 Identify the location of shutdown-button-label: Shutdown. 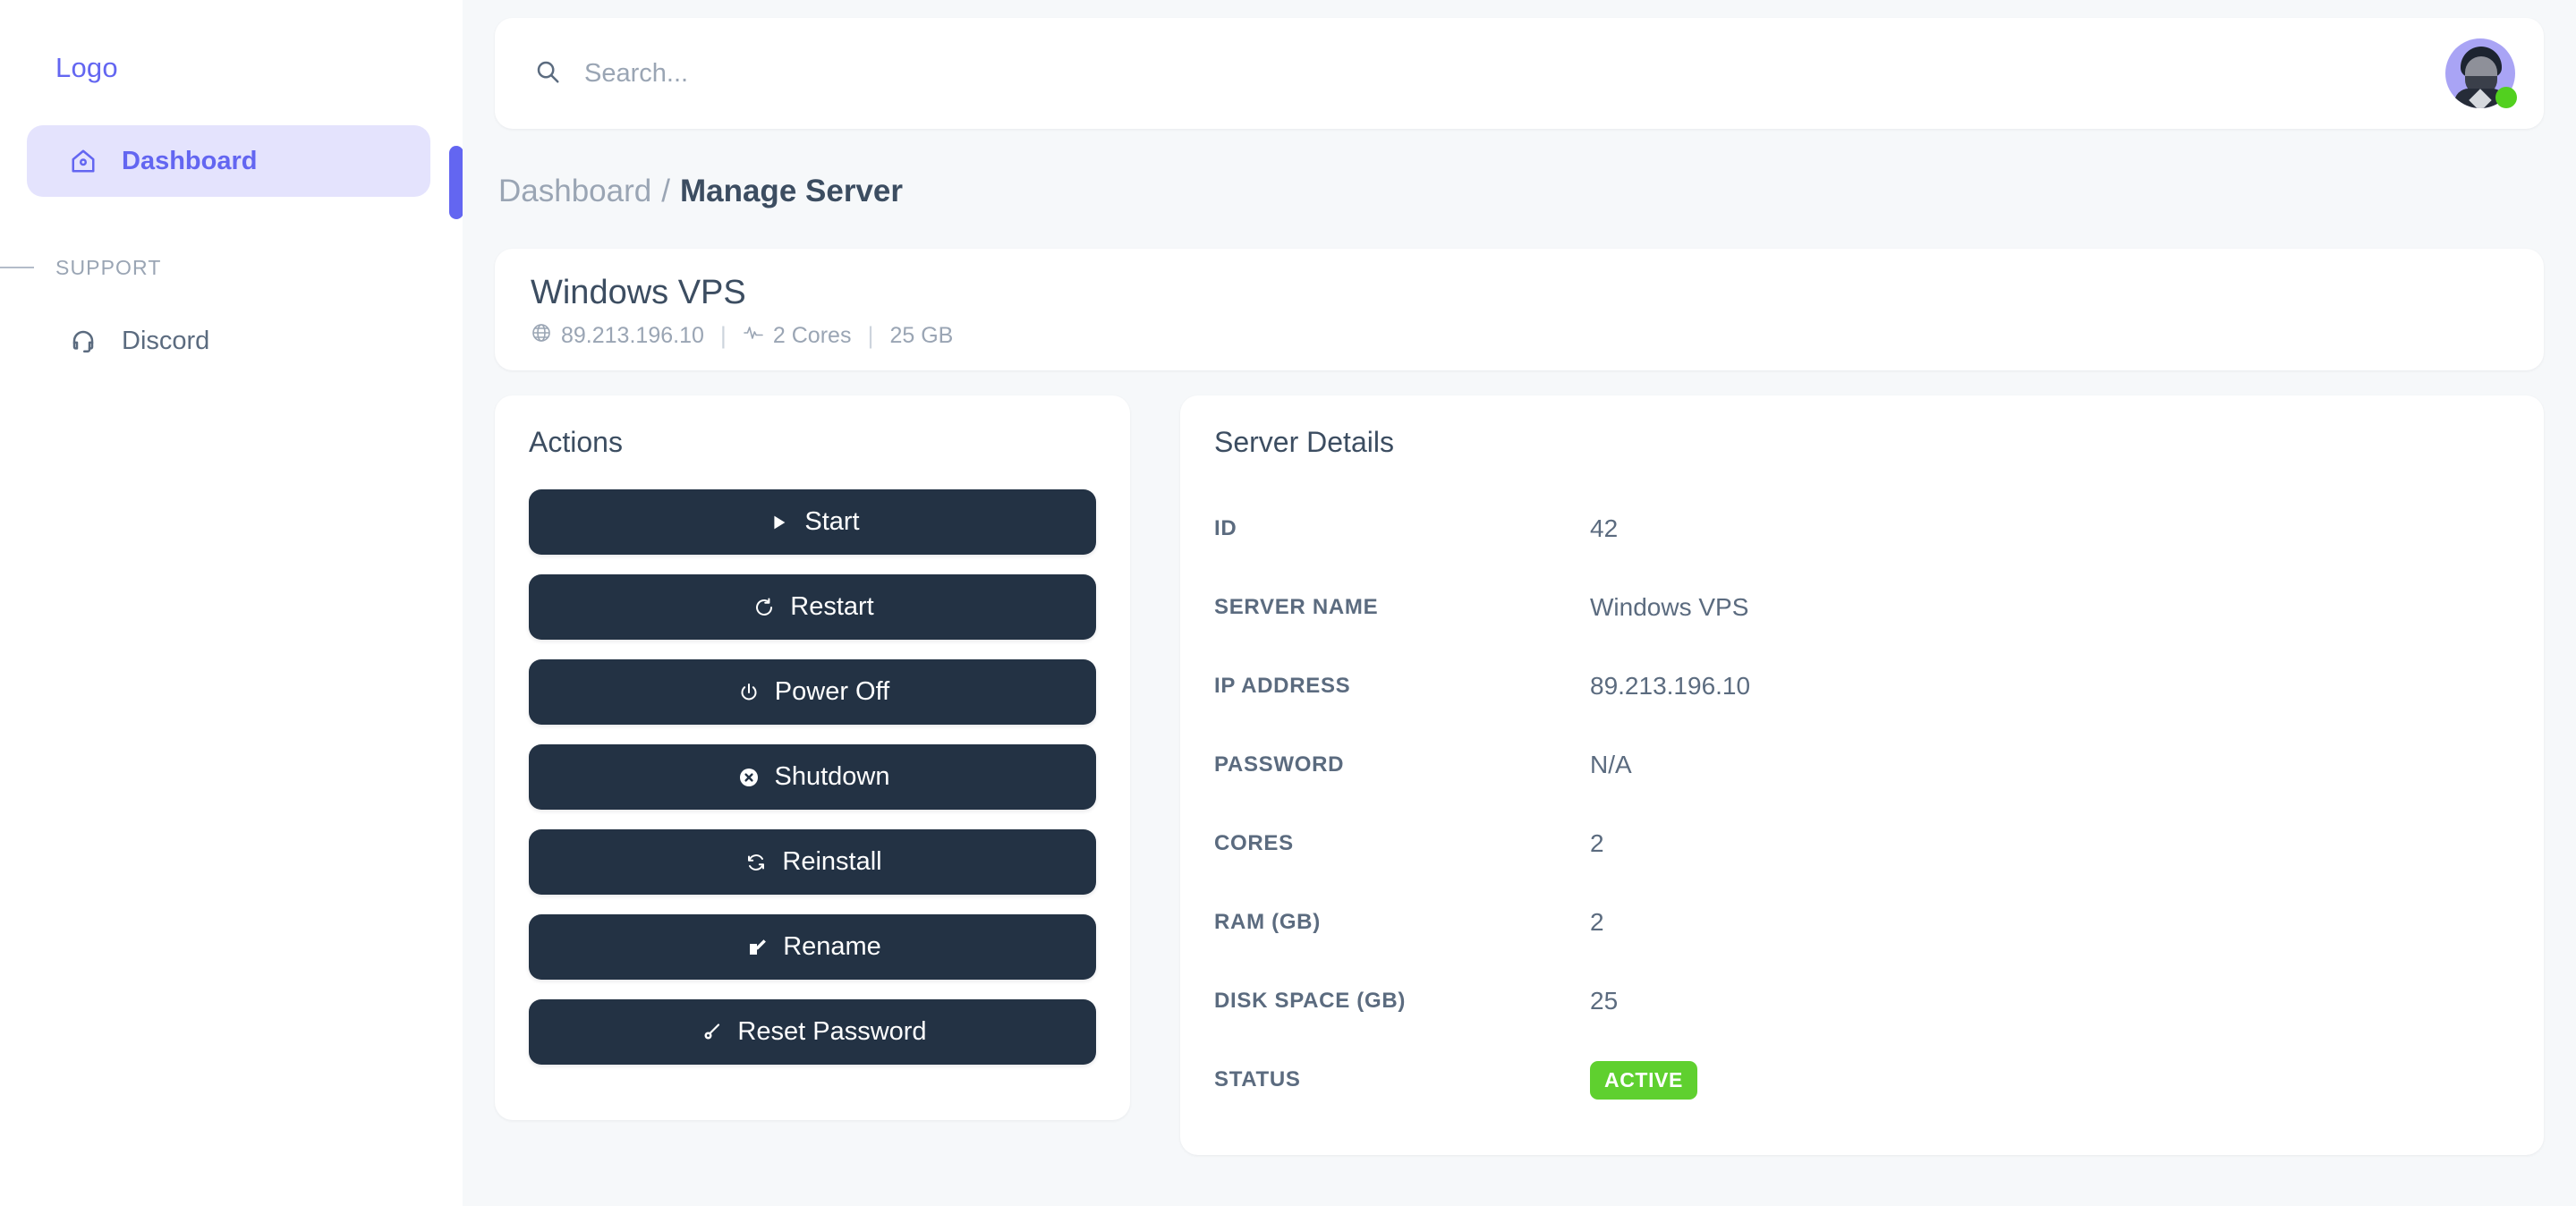
(832, 776).